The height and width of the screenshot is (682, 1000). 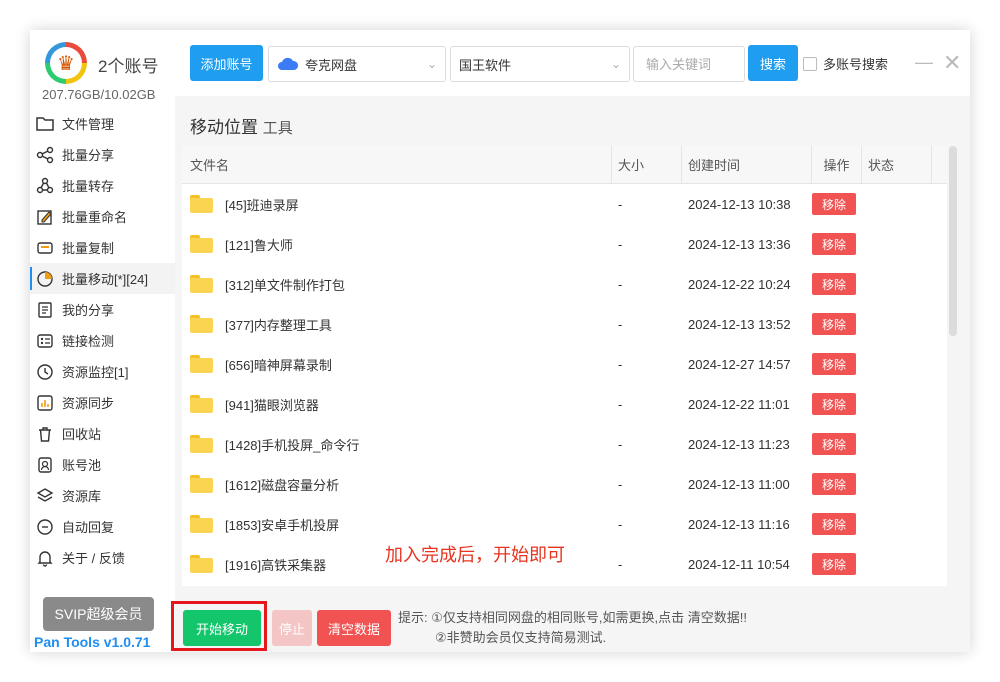 I want to click on table-row: [377]内存整理工具 - 2024-12-13 13:52 移除, so click(x=564, y=324).